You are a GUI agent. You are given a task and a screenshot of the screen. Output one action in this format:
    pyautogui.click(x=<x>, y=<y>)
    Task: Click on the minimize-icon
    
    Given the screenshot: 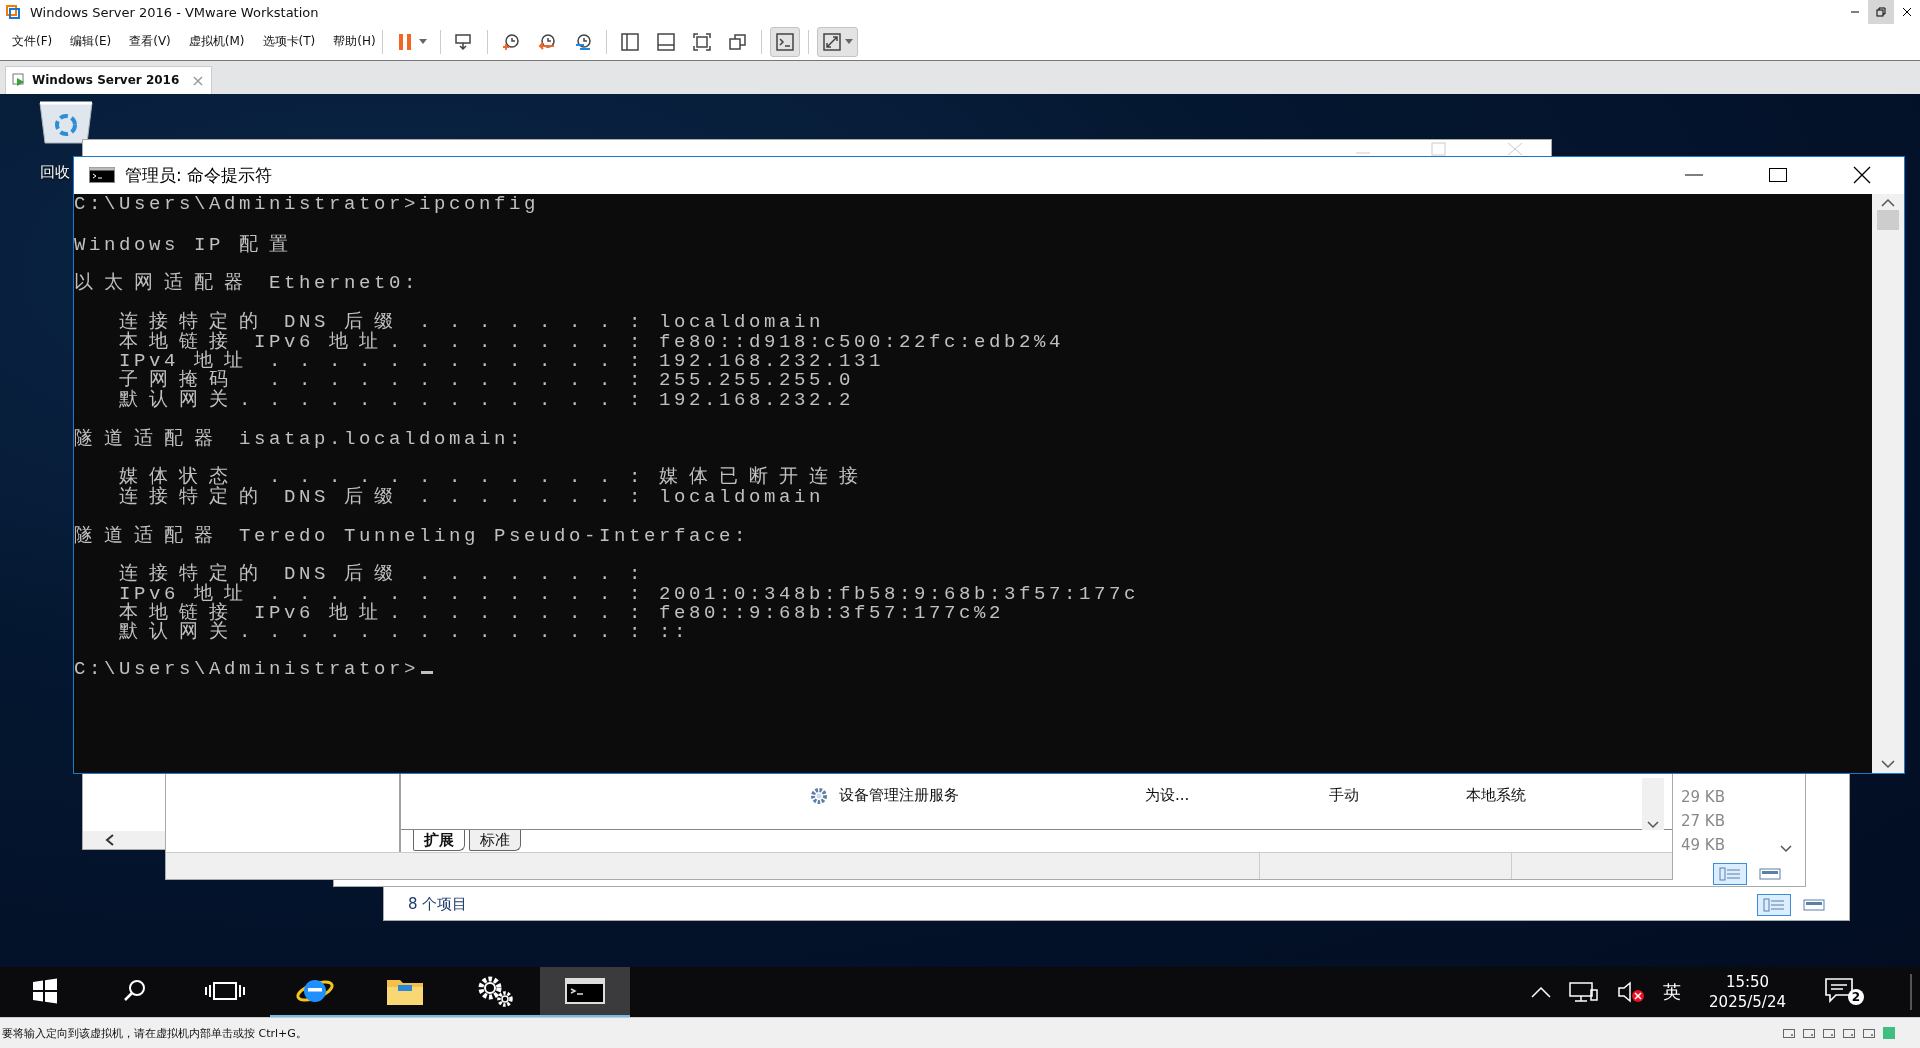 What is the action you would take?
    pyautogui.click(x=1694, y=175)
    